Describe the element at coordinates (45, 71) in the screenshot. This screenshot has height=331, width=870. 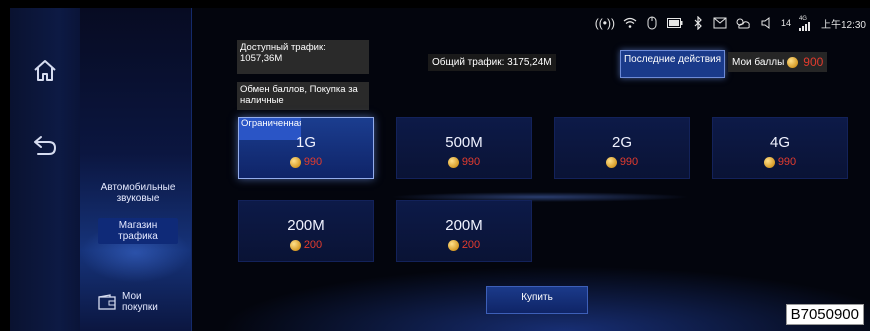
I see `home-icon` at that location.